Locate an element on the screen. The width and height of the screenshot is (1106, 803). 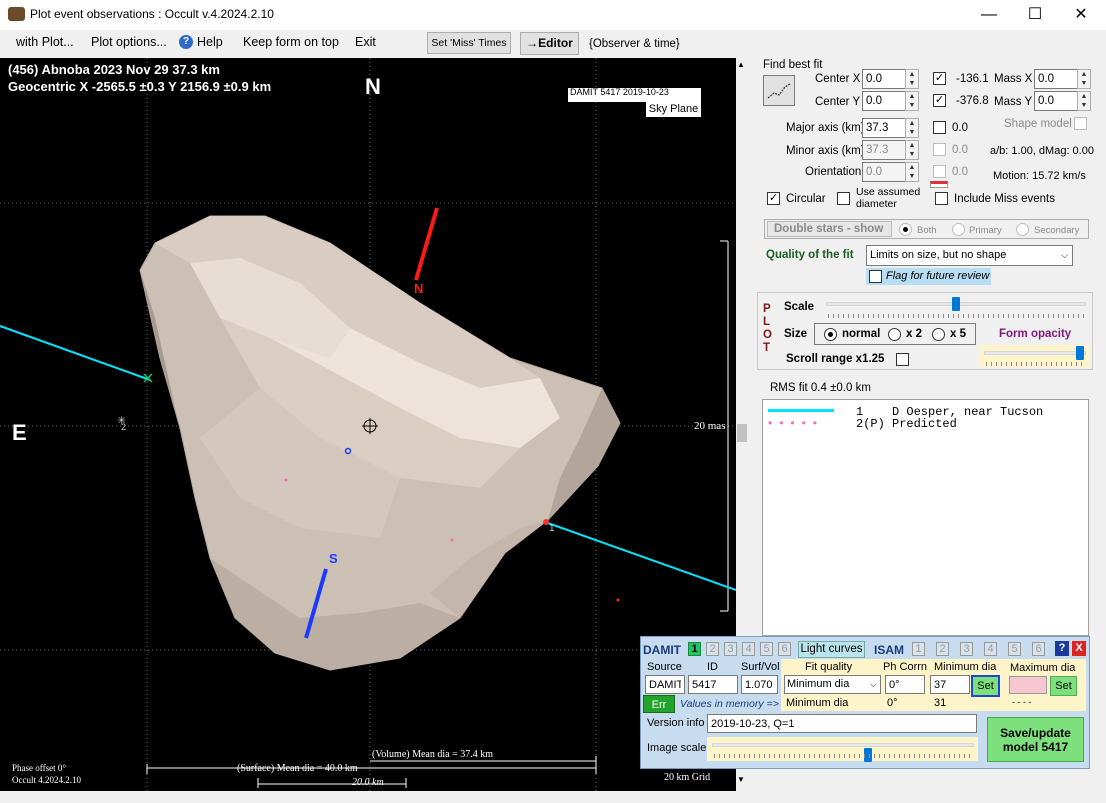
isam-tab-4: 4 is located at coordinates (990, 649).